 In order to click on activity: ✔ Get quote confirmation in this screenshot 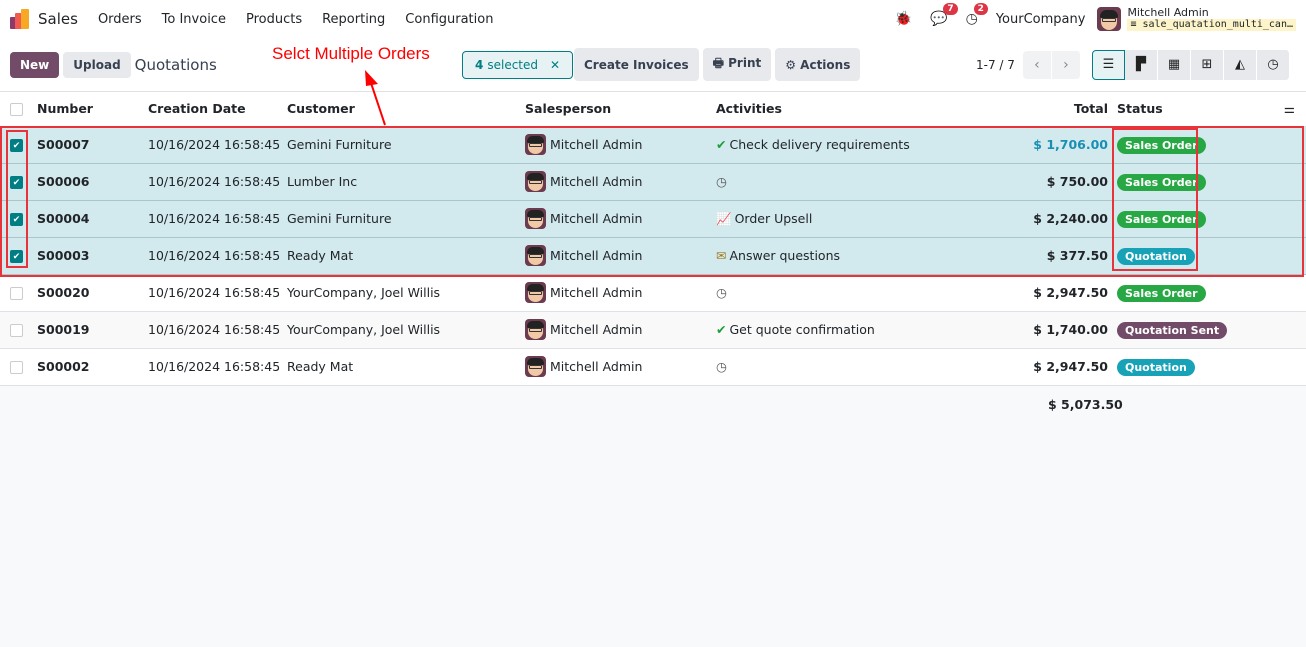, I will do `click(825, 329)`.